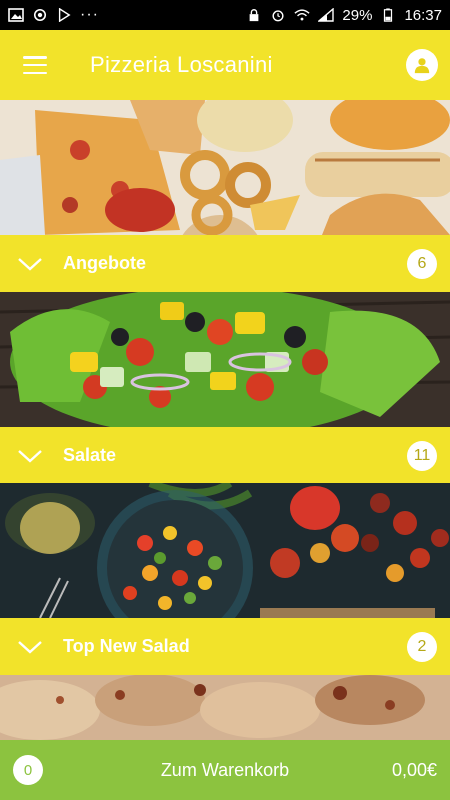 Image resolution: width=450 pixels, height=800 pixels. Describe the element at coordinates (40, 15) in the screenshot. I see `sync-icon` at that location.